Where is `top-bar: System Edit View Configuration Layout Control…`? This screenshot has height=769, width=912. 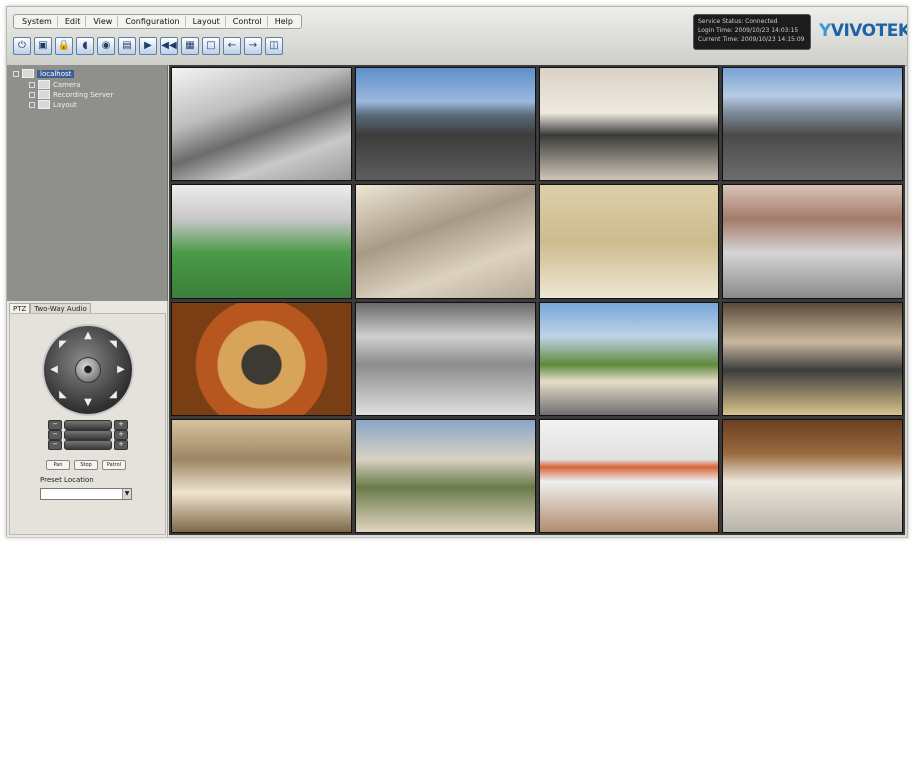 top-bar: System Edit View Configuration Layout Control… is located at coordinates (457, 36).